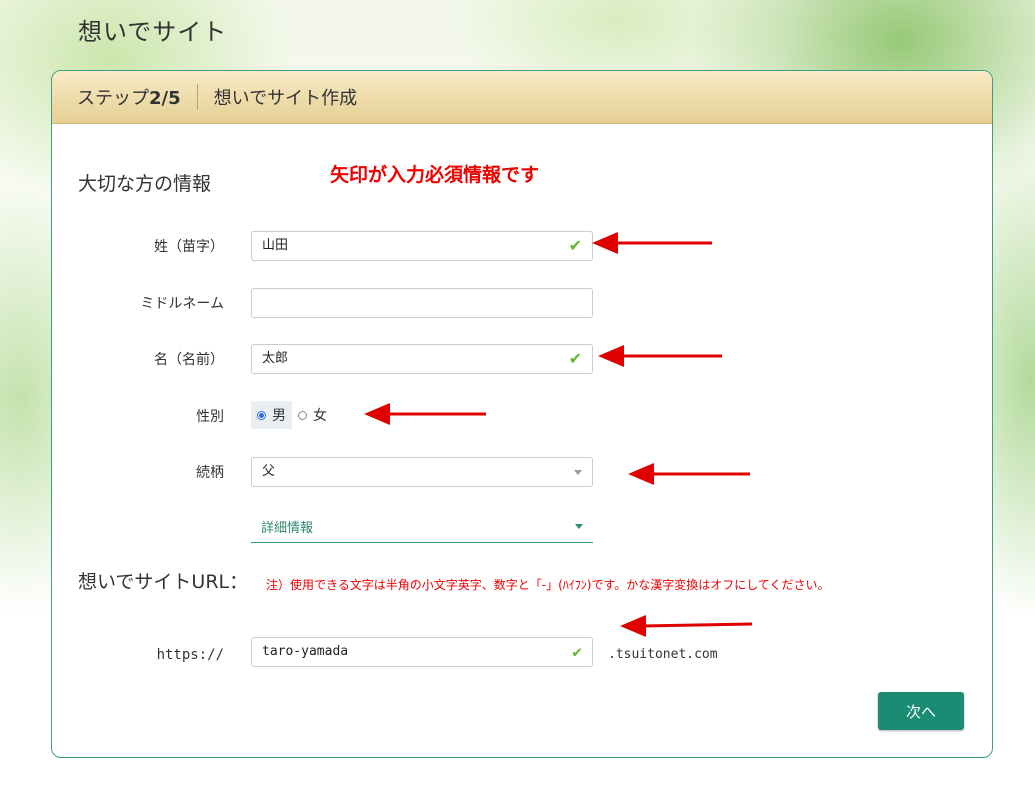 The image size is (1035, 802). I want to click on header-divider, so click(197, 97).